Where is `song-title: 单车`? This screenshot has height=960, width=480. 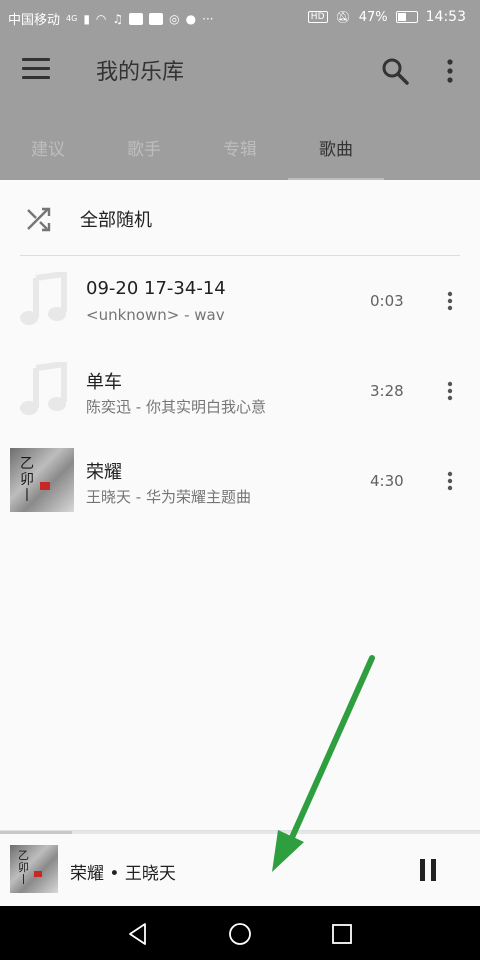 song-title: 单车 is located at coordinates (104, 382).